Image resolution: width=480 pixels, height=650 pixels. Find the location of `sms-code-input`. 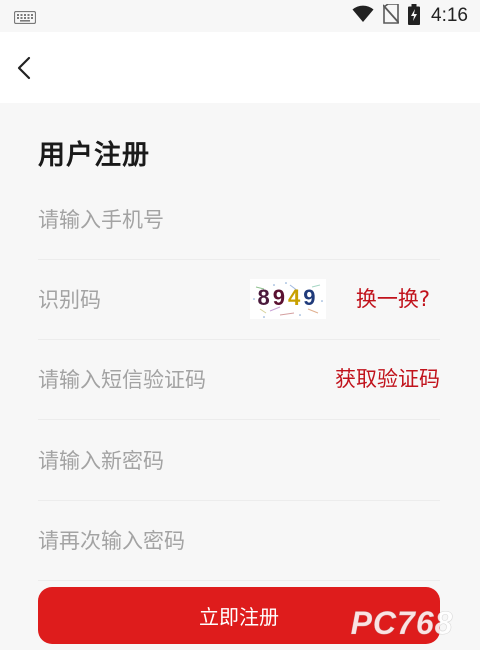

sms-code-input is located at coordinates (168, 379).